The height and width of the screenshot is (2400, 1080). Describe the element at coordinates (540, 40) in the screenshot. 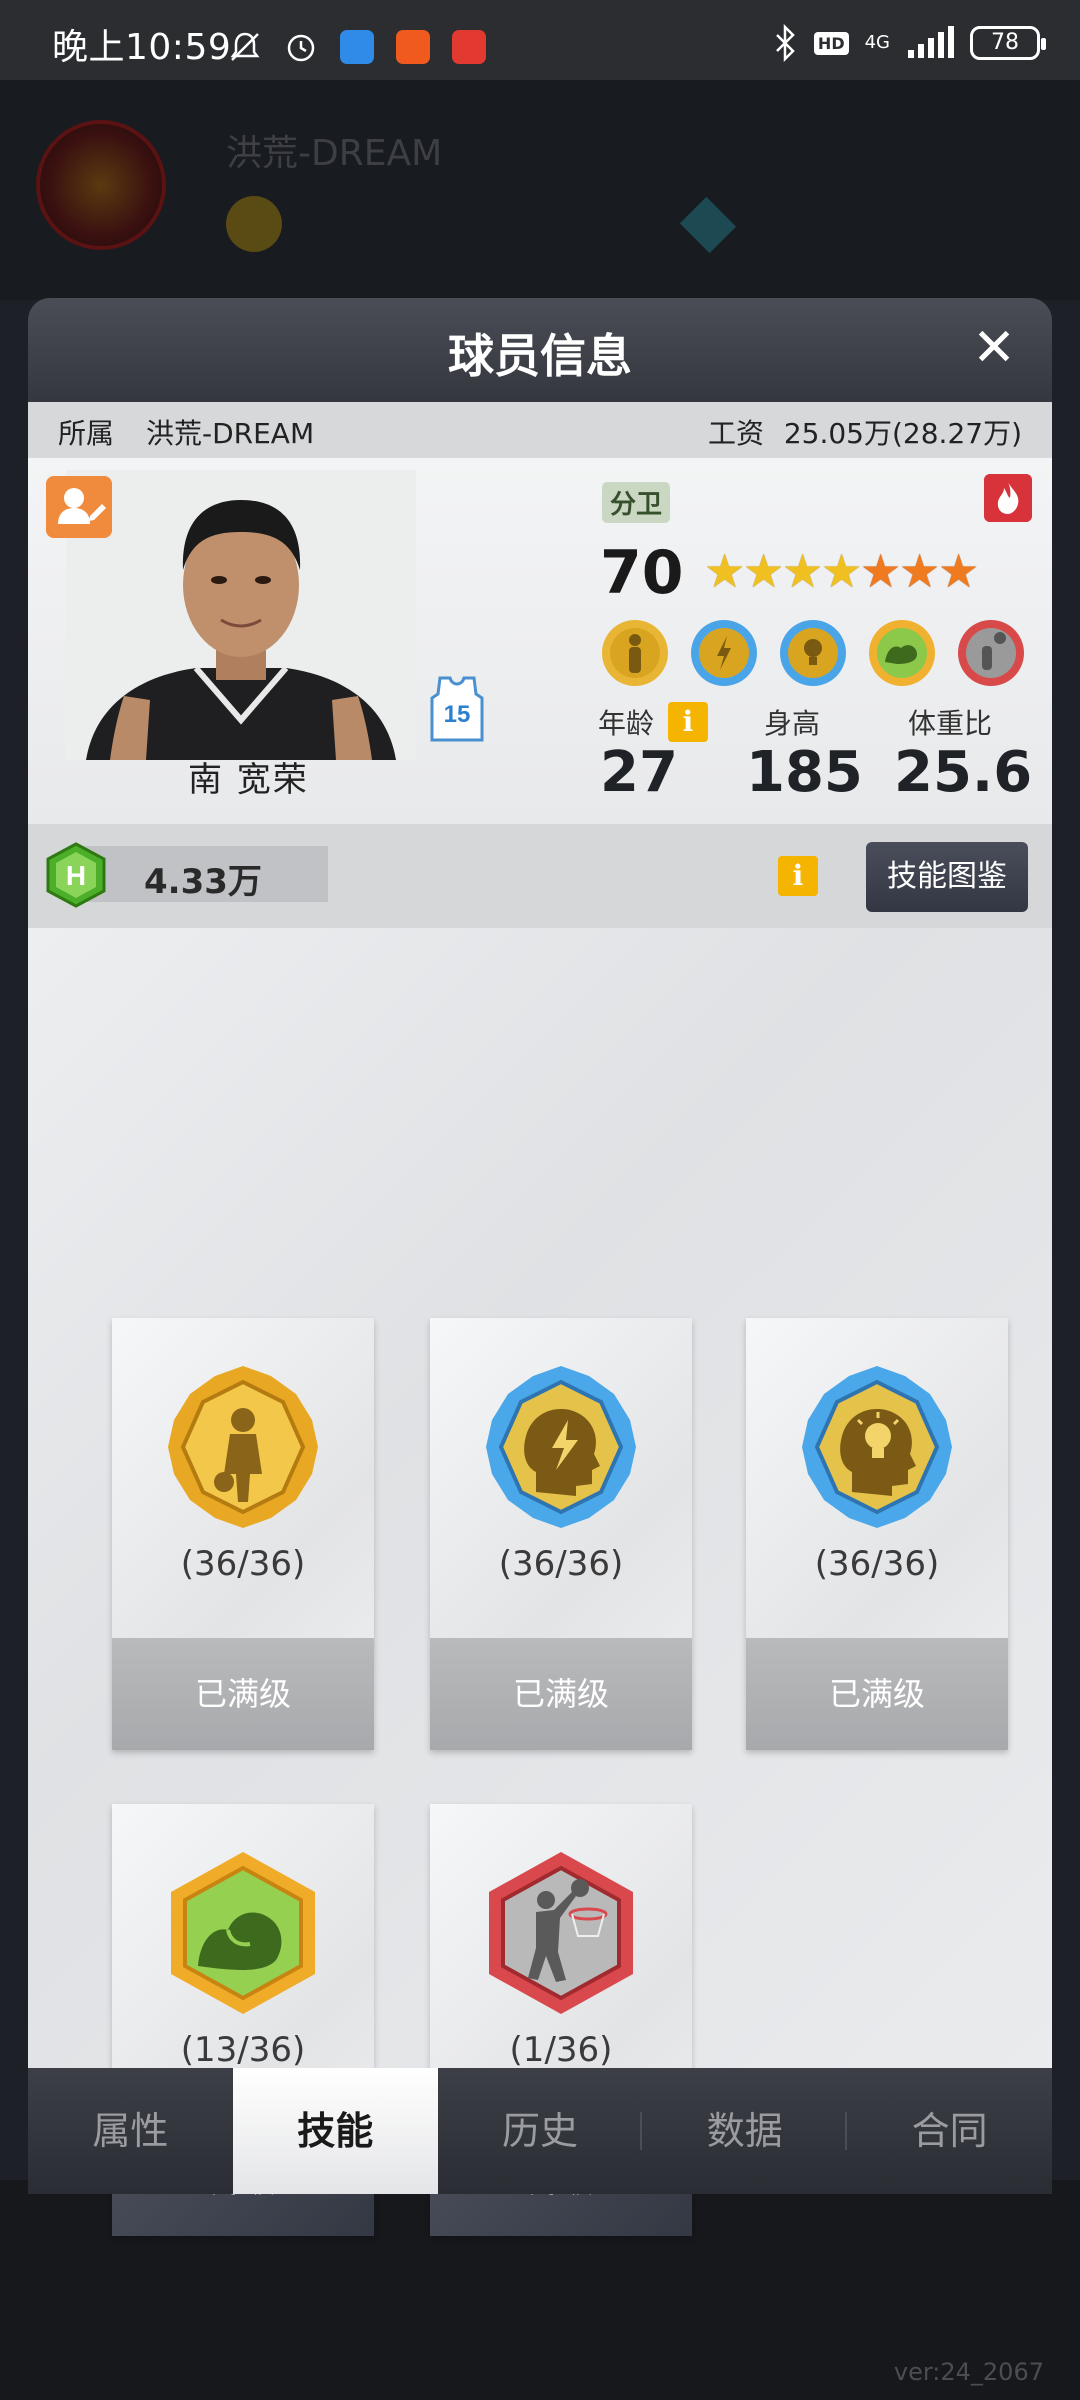

I see `status-bar: 晚上10:59 HD 4G 78` at that location.